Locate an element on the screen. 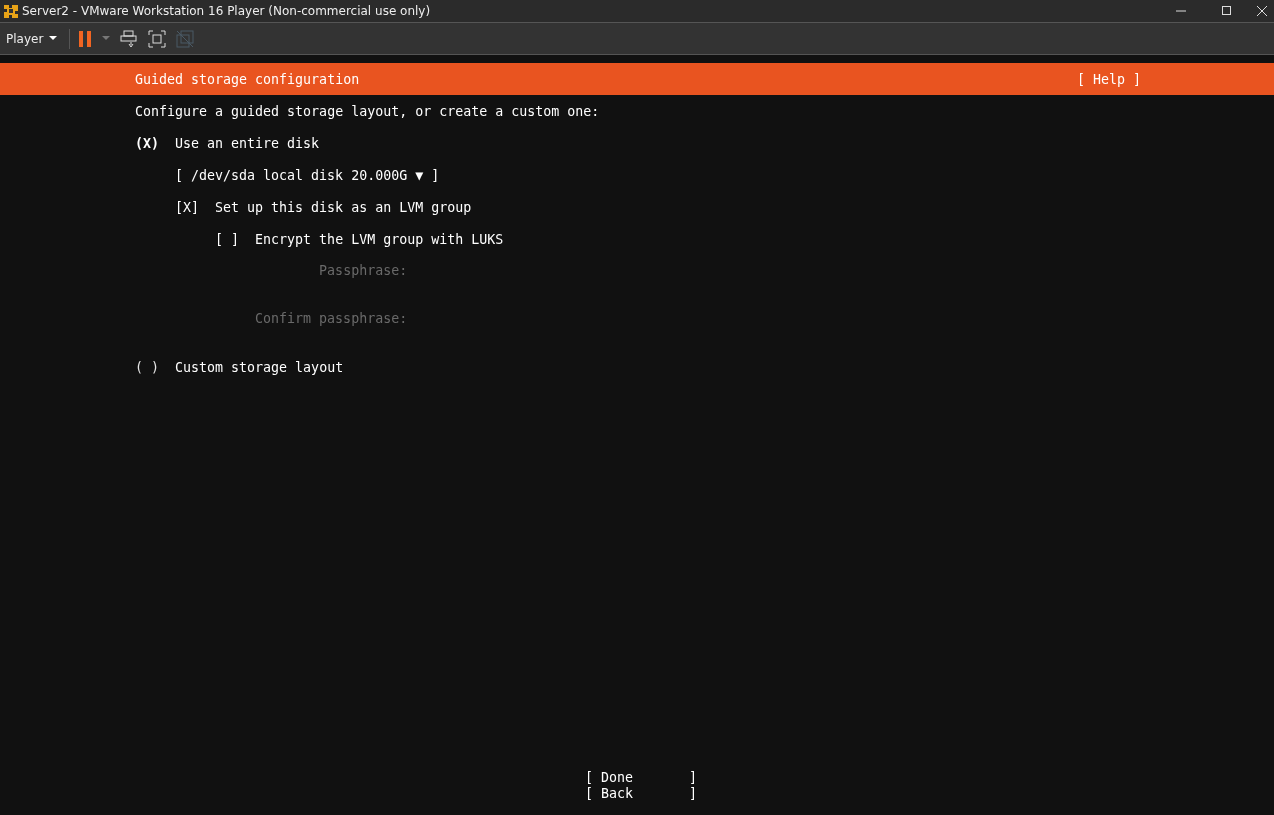 The height and width of the screenshot is (815, 1274). encrypt-checkbox: [ ] Encrypt the LVM group with LUKS is located at coordinates (359, 239).